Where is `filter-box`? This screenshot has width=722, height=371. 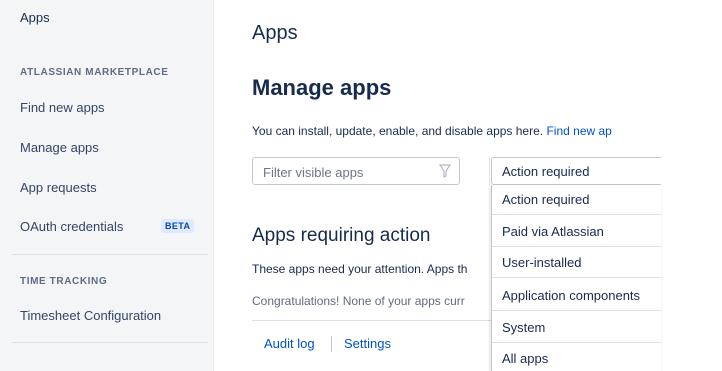
filter-box is located at coordinates (356, 171).